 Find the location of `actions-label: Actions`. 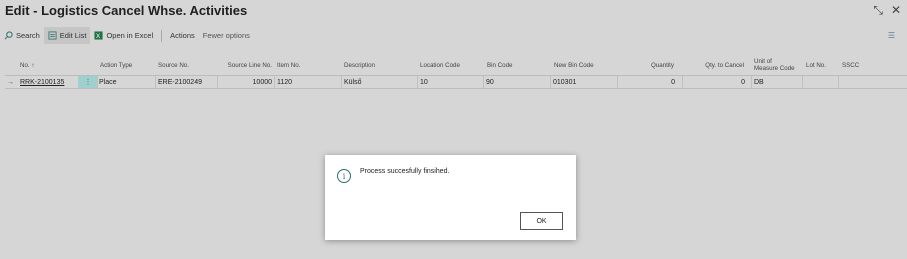

actions-label: Actions is located at coordinates (182, 35).